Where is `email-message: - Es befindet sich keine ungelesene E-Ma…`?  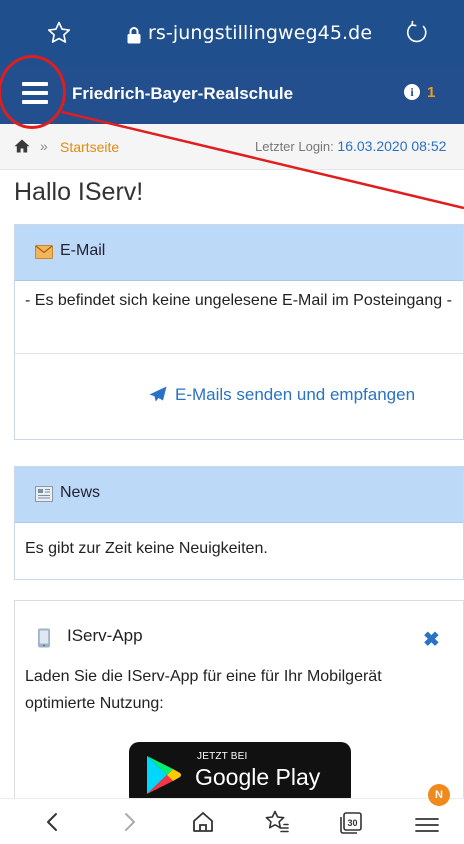
email-message: - Es befindet sich keine ungelesene E-Ma… is located at coordinates (239, 317).